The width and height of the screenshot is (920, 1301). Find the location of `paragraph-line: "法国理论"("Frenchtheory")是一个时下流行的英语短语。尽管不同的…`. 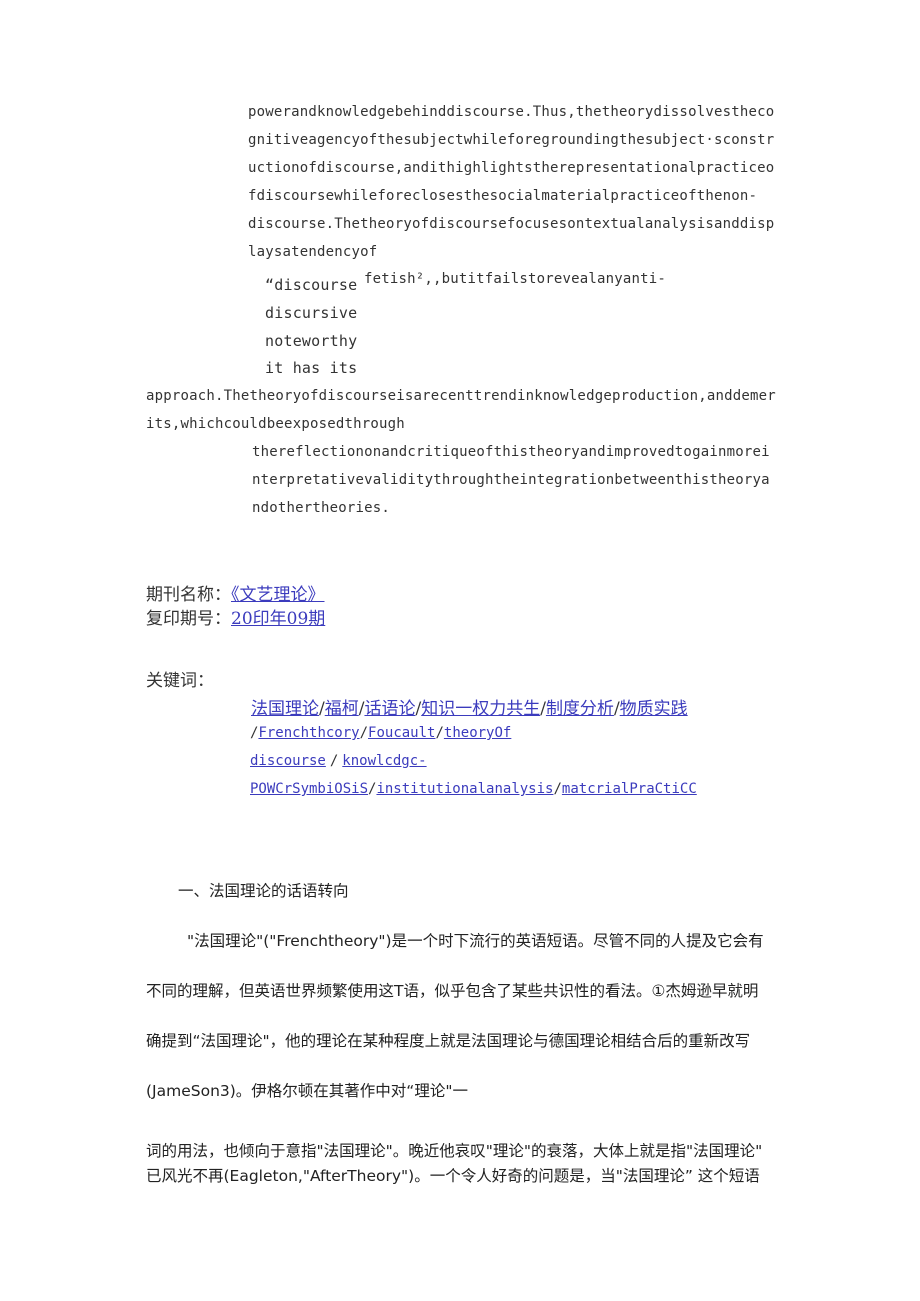

paragraph-line: "法国理论"("Frenchtheory")是一个时下流行的英语短语。尽管不同的… is located at coordinates (475, 941).